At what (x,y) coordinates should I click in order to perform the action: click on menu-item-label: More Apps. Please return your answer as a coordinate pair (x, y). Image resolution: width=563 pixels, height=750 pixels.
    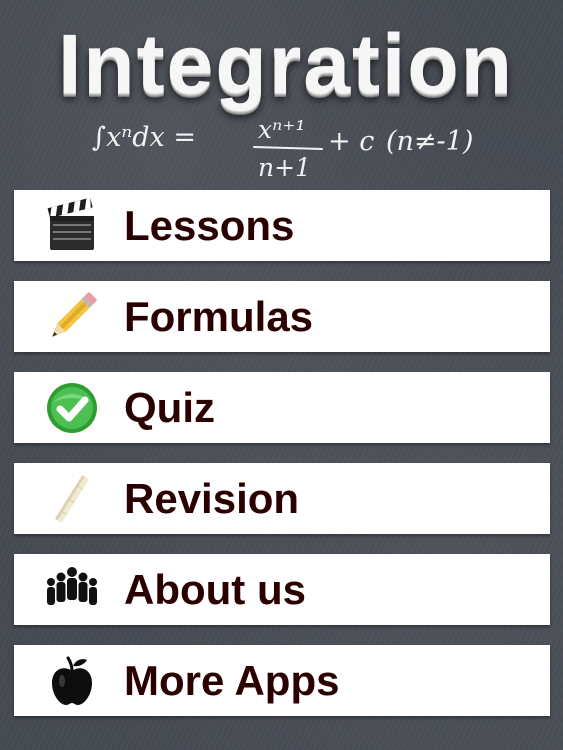
    Looking at the image, I should click on (232, 680).